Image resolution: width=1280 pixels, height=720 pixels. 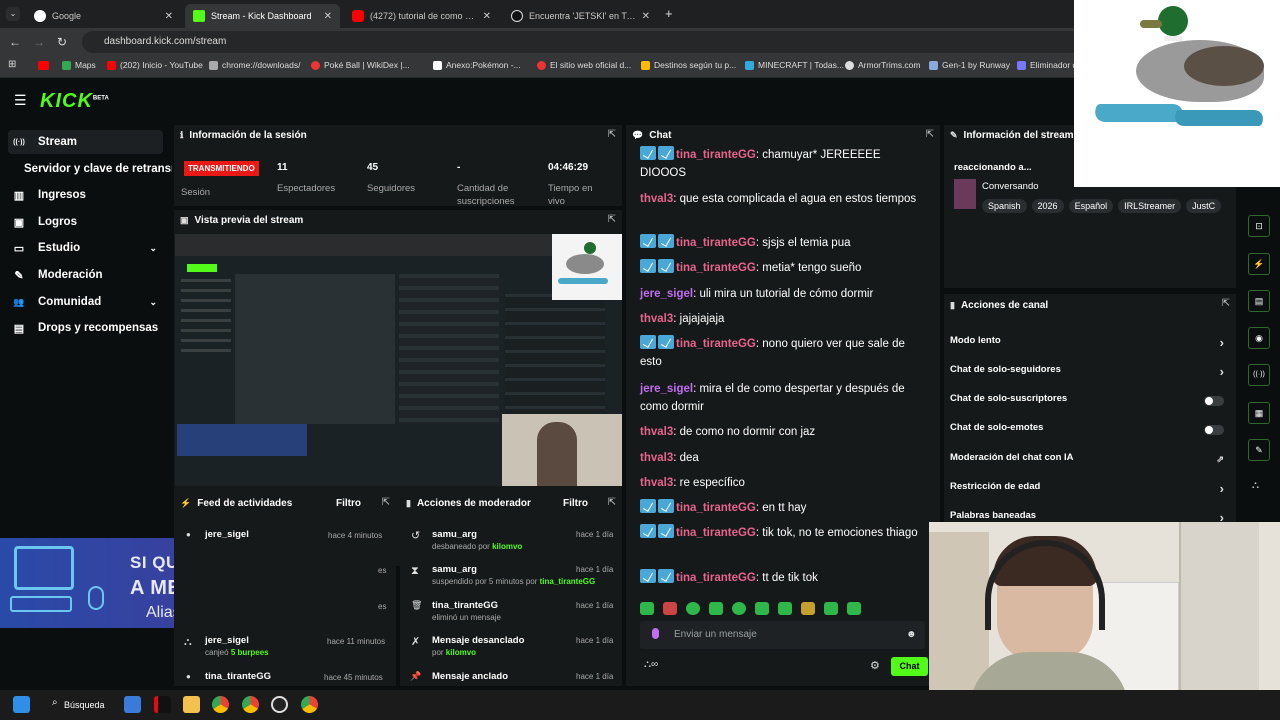 What do you see at coordinates (782, 432) in the screenshot?
I see `chat-message: thval3: de como no dormir con jaz` at bounding box center [782, 432].